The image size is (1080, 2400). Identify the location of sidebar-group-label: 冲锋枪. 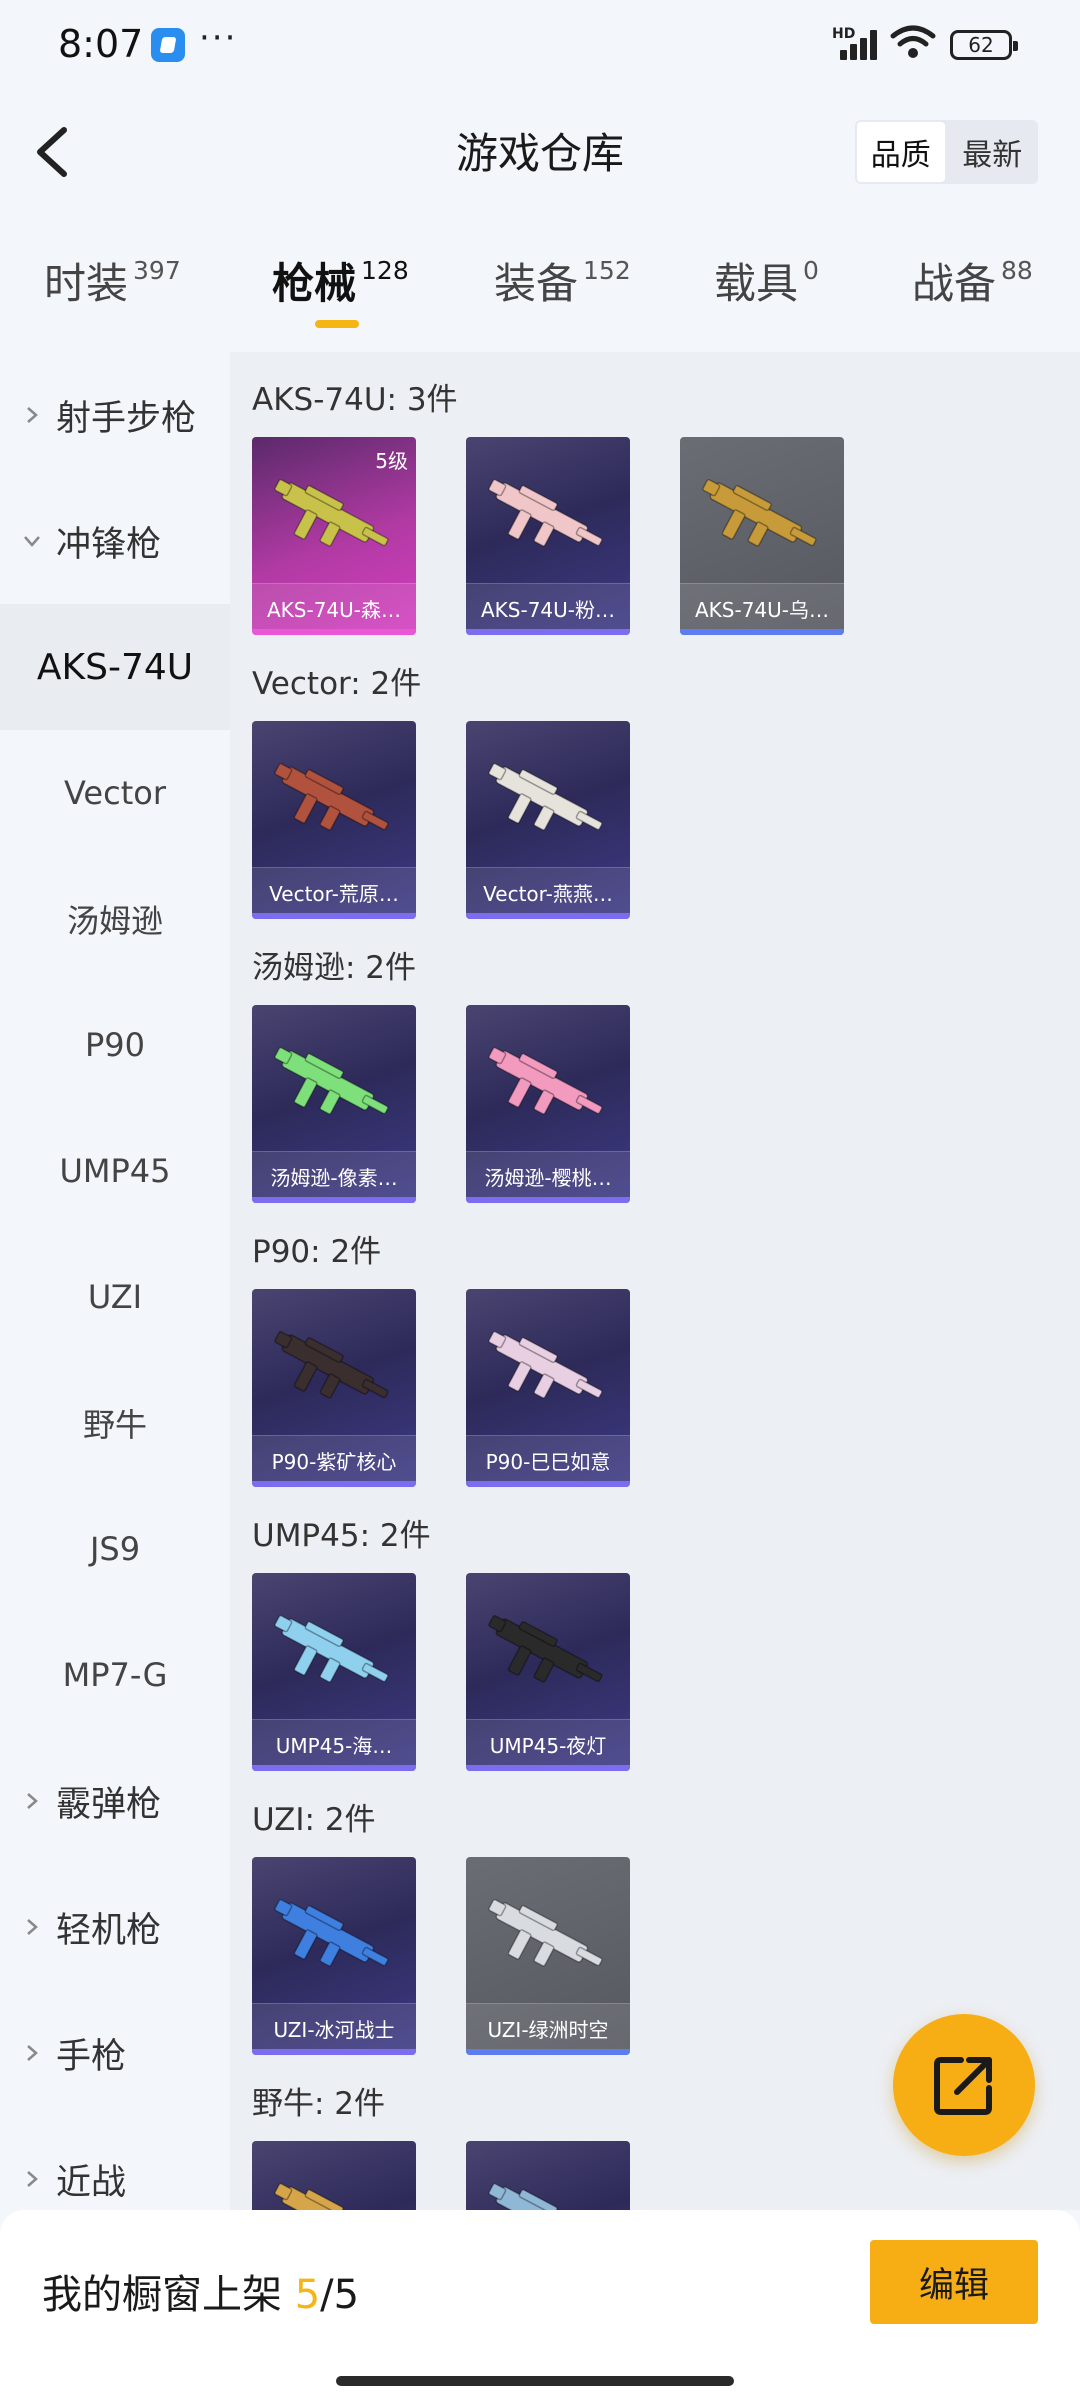
(109, 544).